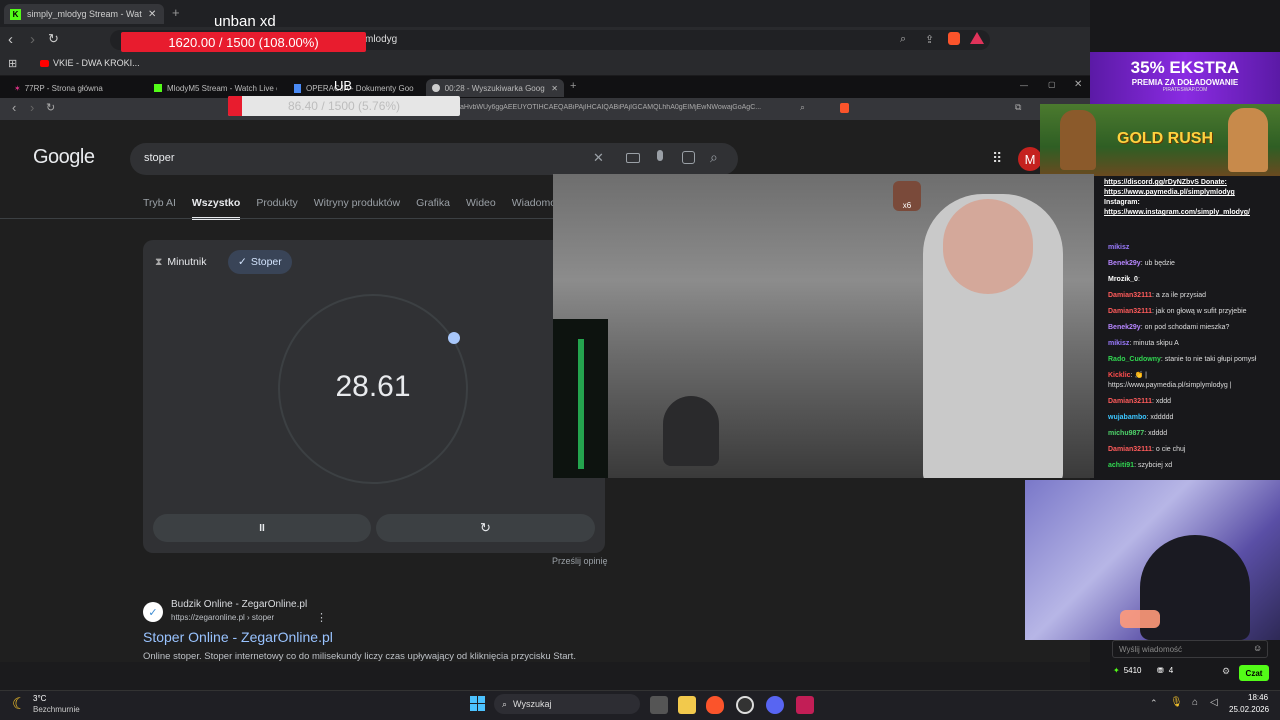 Image resolution: width=1280 pixels, height=720 pixels. What do you see at coordinates (1226, 671) in the screenshot?
I see `chat-settings-icon: ⚙` at bounding box center [1226, 671].